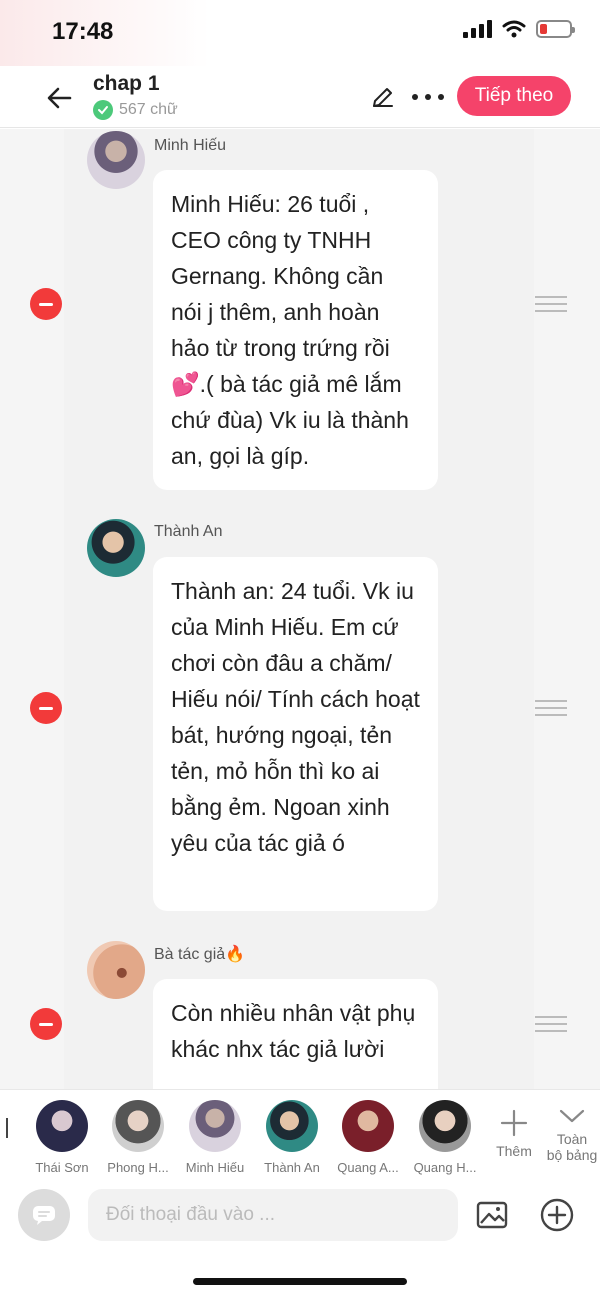  What do you see at coordinates (477, 29) in the screenshot?
I see `signal-icon` at bounding box center [477, 29].